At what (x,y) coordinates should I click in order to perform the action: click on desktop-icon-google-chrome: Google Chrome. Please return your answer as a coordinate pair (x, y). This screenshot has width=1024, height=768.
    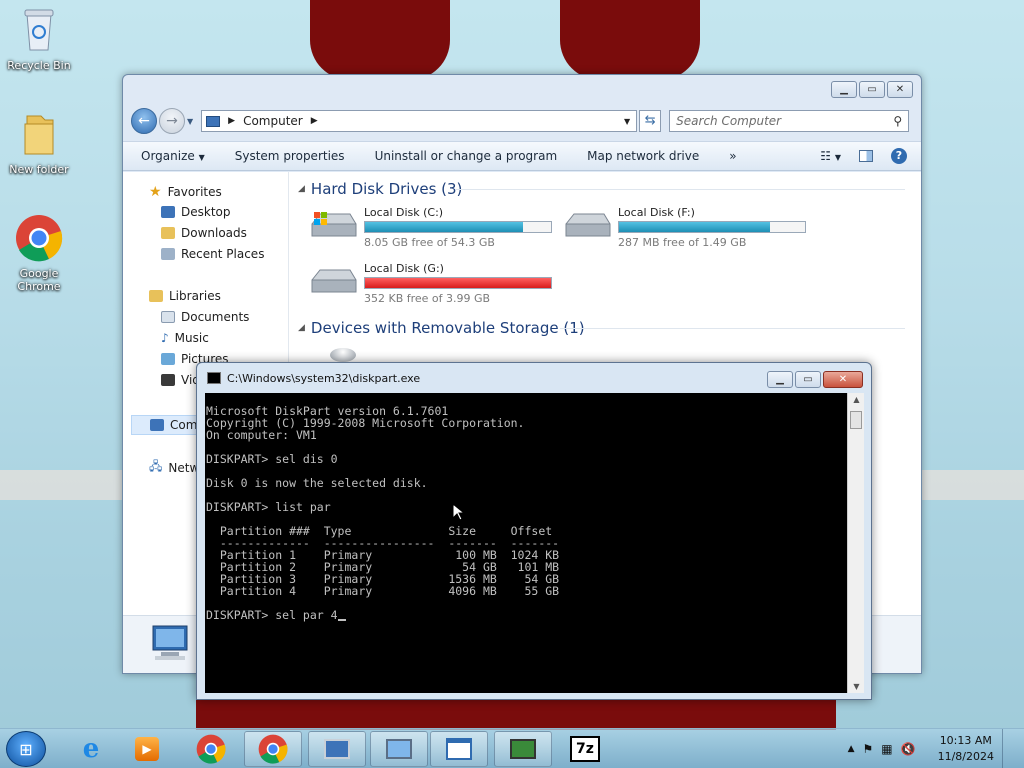
    Looking at the image, I should click on (39, 253).